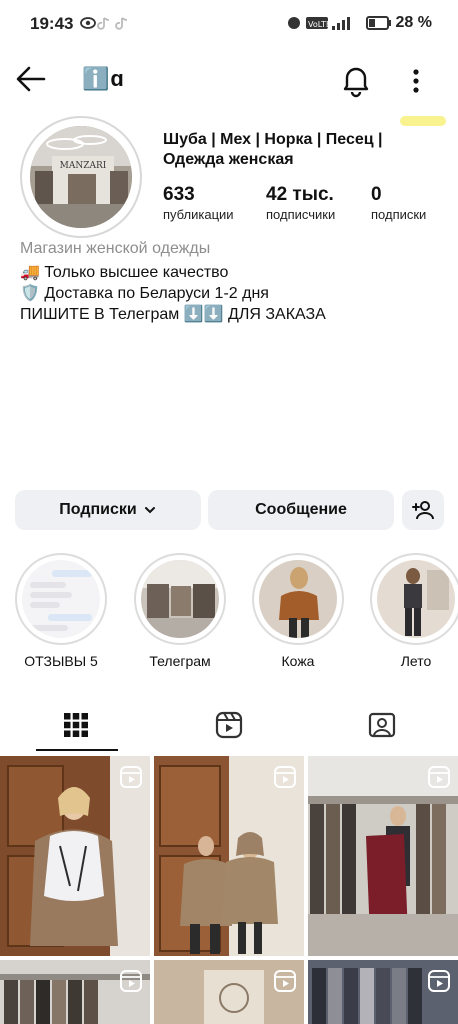  I want to click on tagged-icon, so click(382, 725).